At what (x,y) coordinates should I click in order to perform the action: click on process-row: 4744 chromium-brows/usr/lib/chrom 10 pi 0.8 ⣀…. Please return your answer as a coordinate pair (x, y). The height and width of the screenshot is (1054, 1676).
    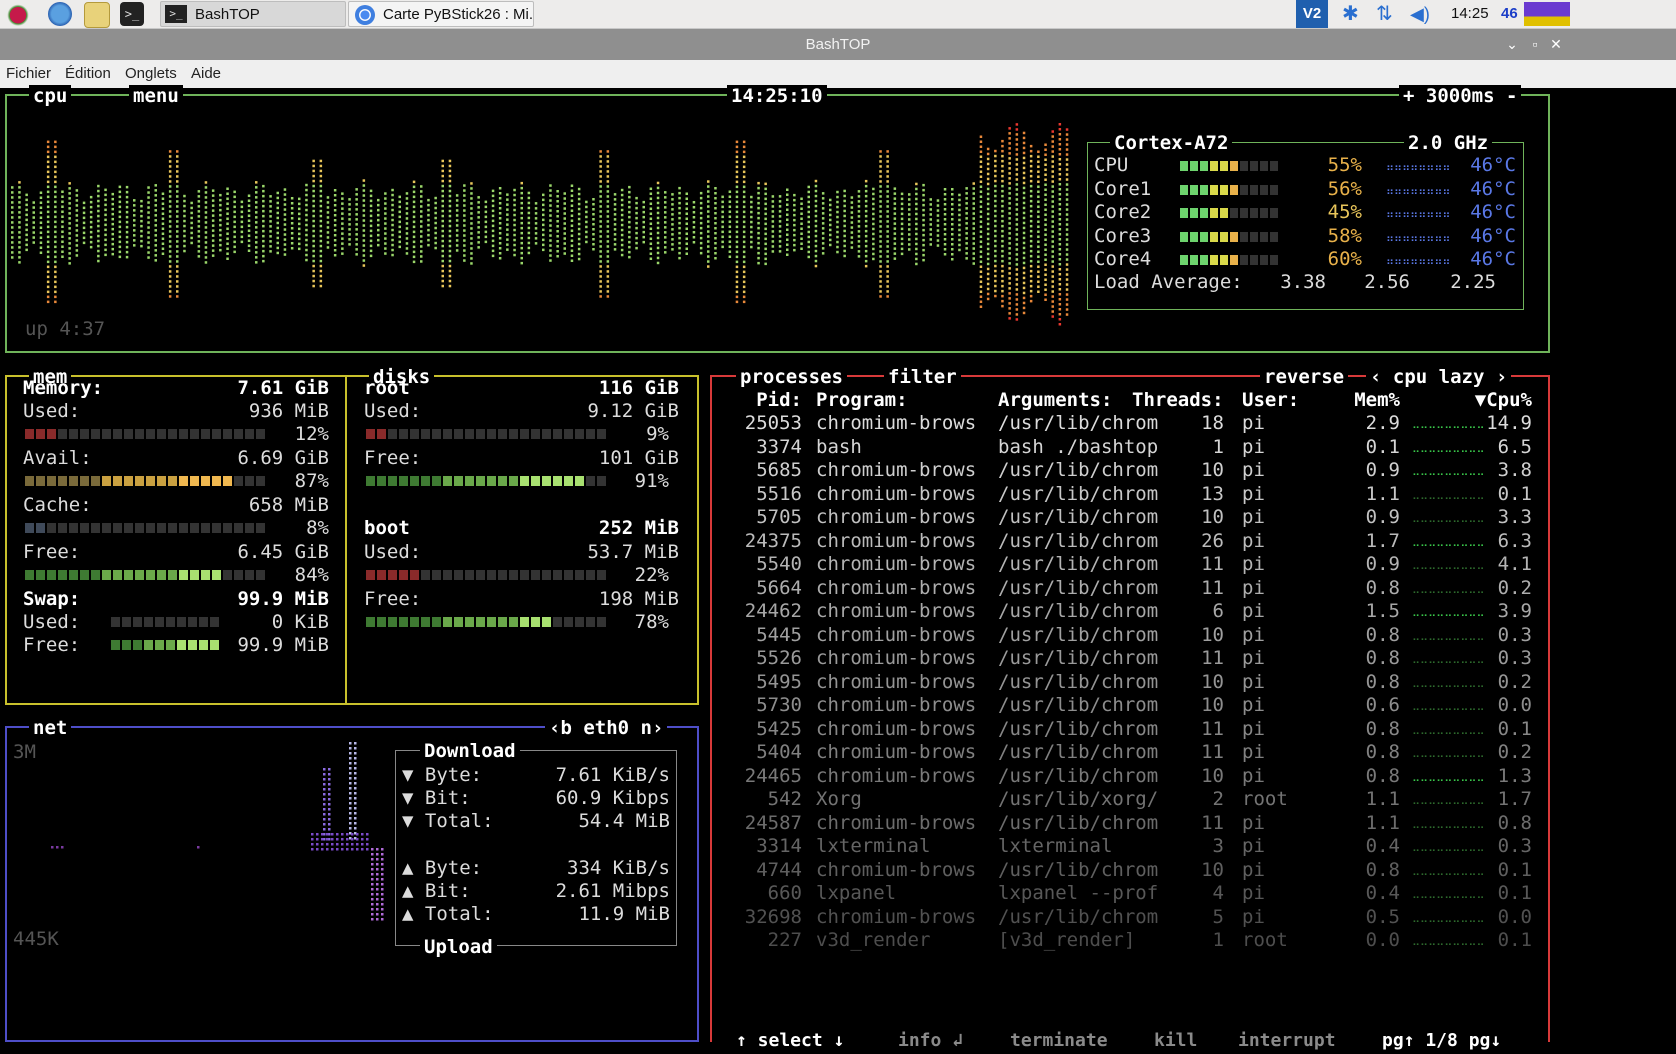
    Looking at the image, I should click on (1131, 870).